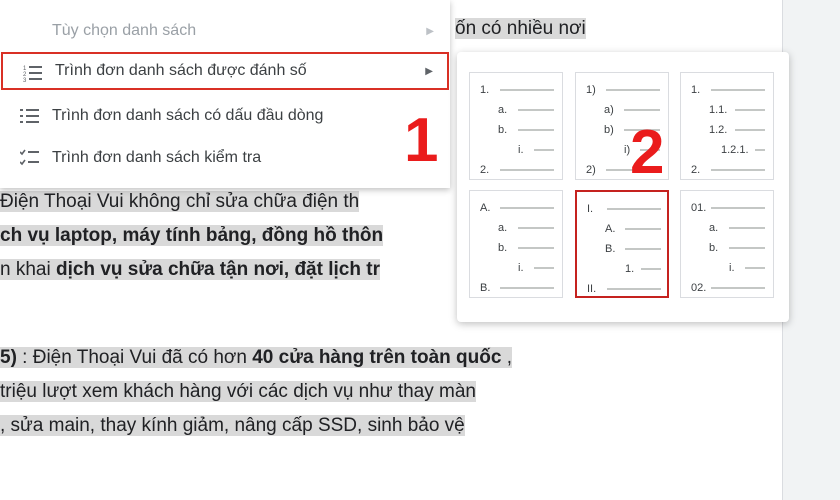 The image size is (840, 500). I want to click on list-marker: 2), so click(591, 170).